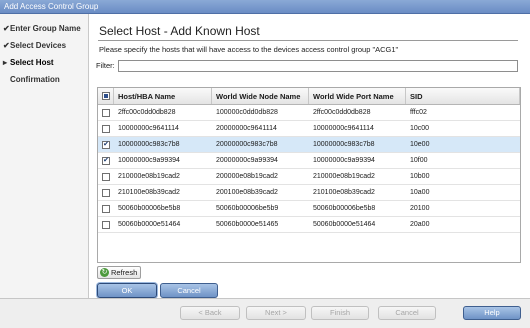 The width and height of the screenshot is (530, 328). Describe the element at coordinates (419, 160) in the screenshot. I see `cell-sid: 10f00` at that location.